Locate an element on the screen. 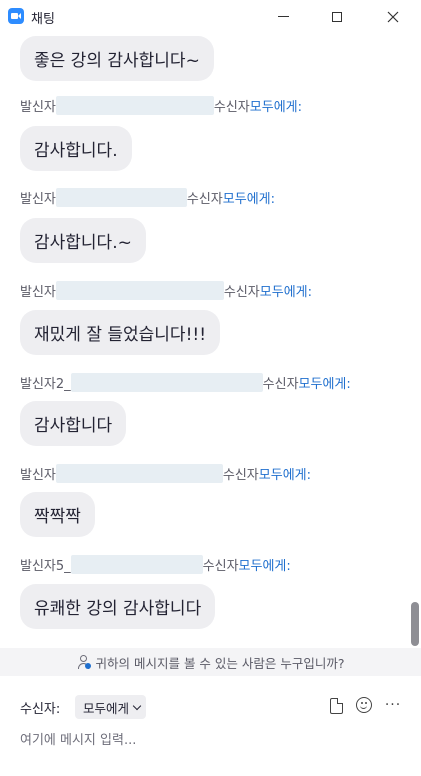 This screenshot has height=776, width=421. message-bubble: 감사합니다.~ is located at coordinates (83, 240).